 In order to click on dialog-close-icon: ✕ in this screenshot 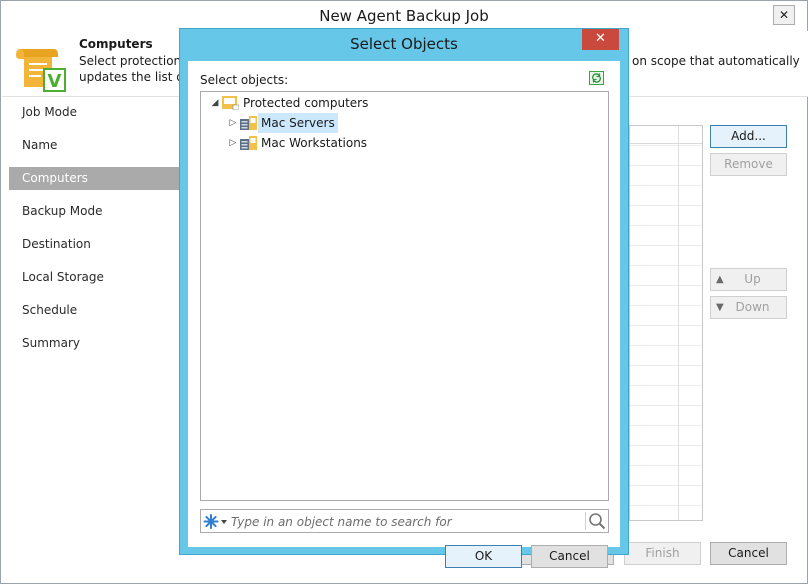, I will do `click(600, 39)`.